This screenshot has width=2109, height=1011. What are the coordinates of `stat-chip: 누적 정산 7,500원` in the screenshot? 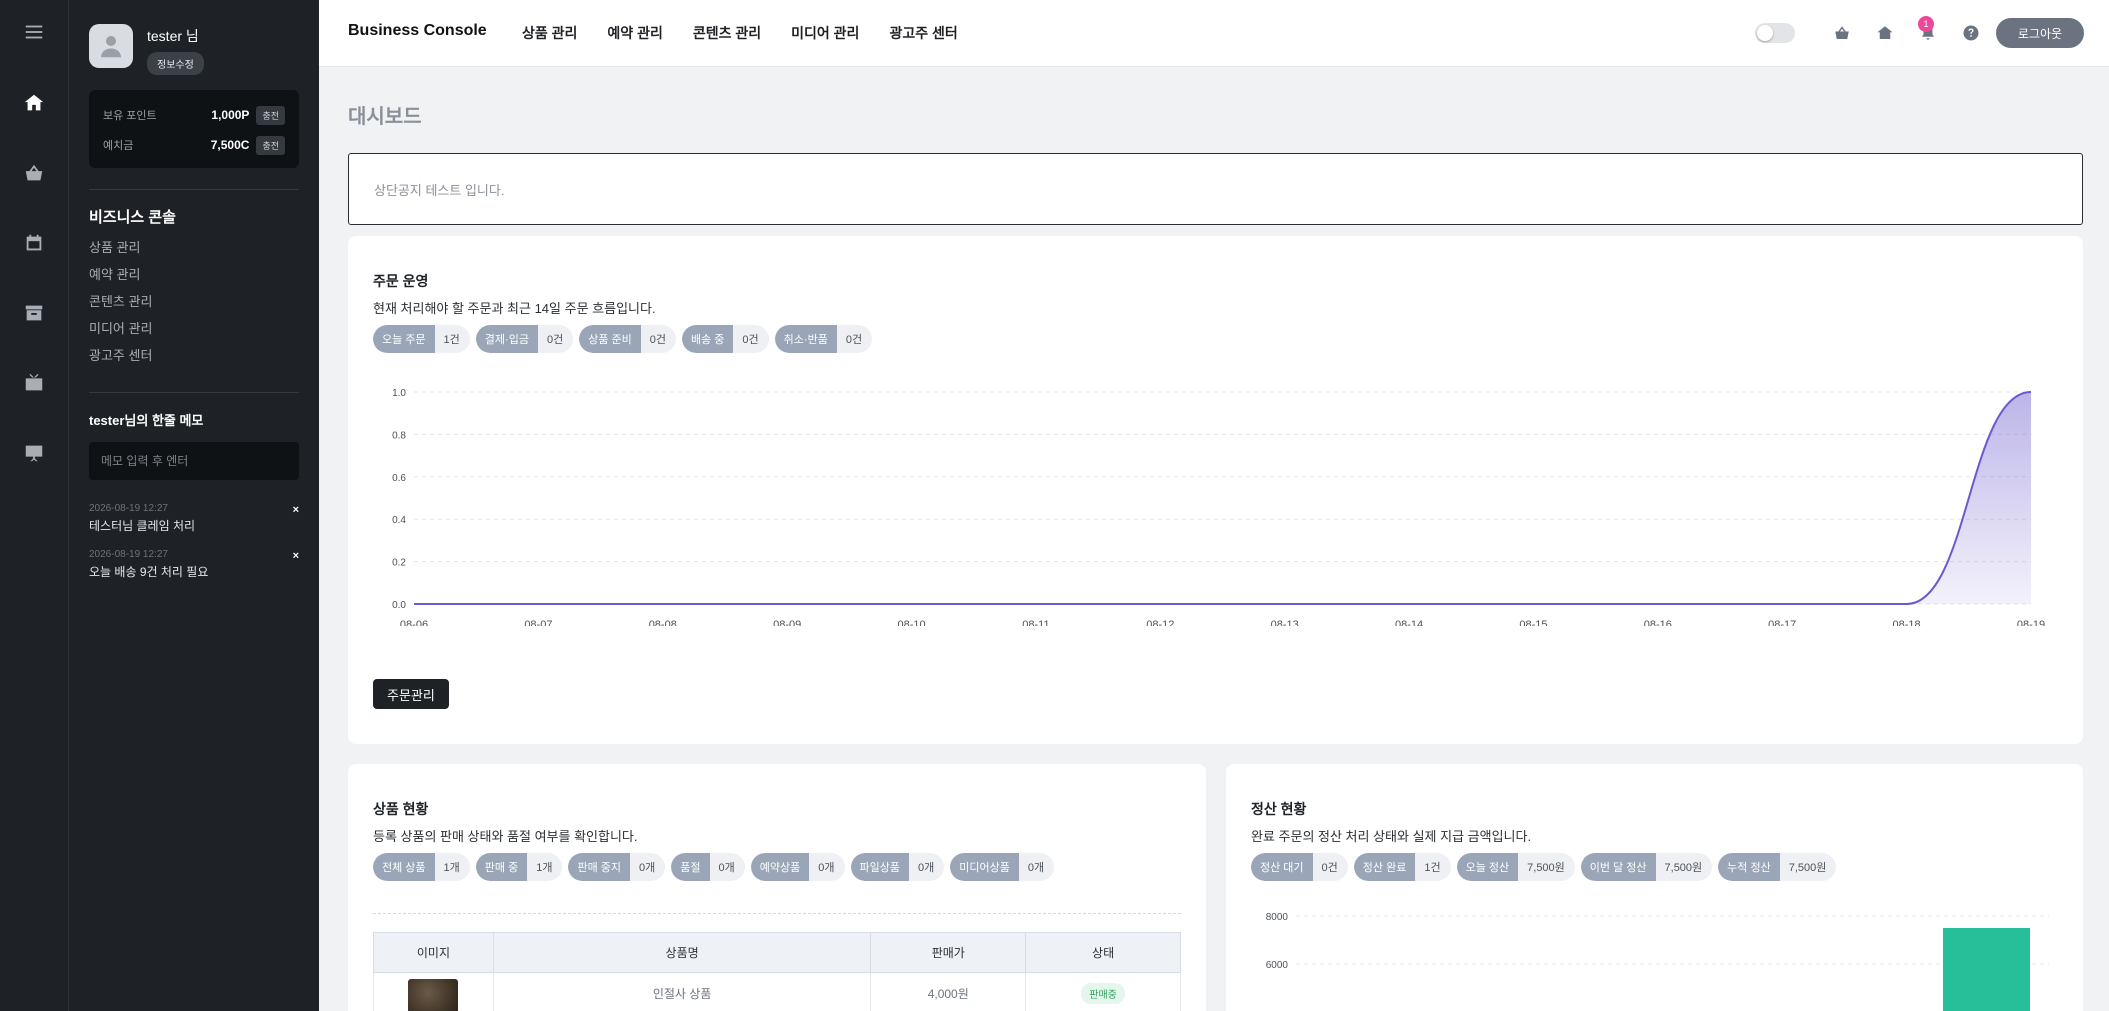 It's located at (1777, 867).